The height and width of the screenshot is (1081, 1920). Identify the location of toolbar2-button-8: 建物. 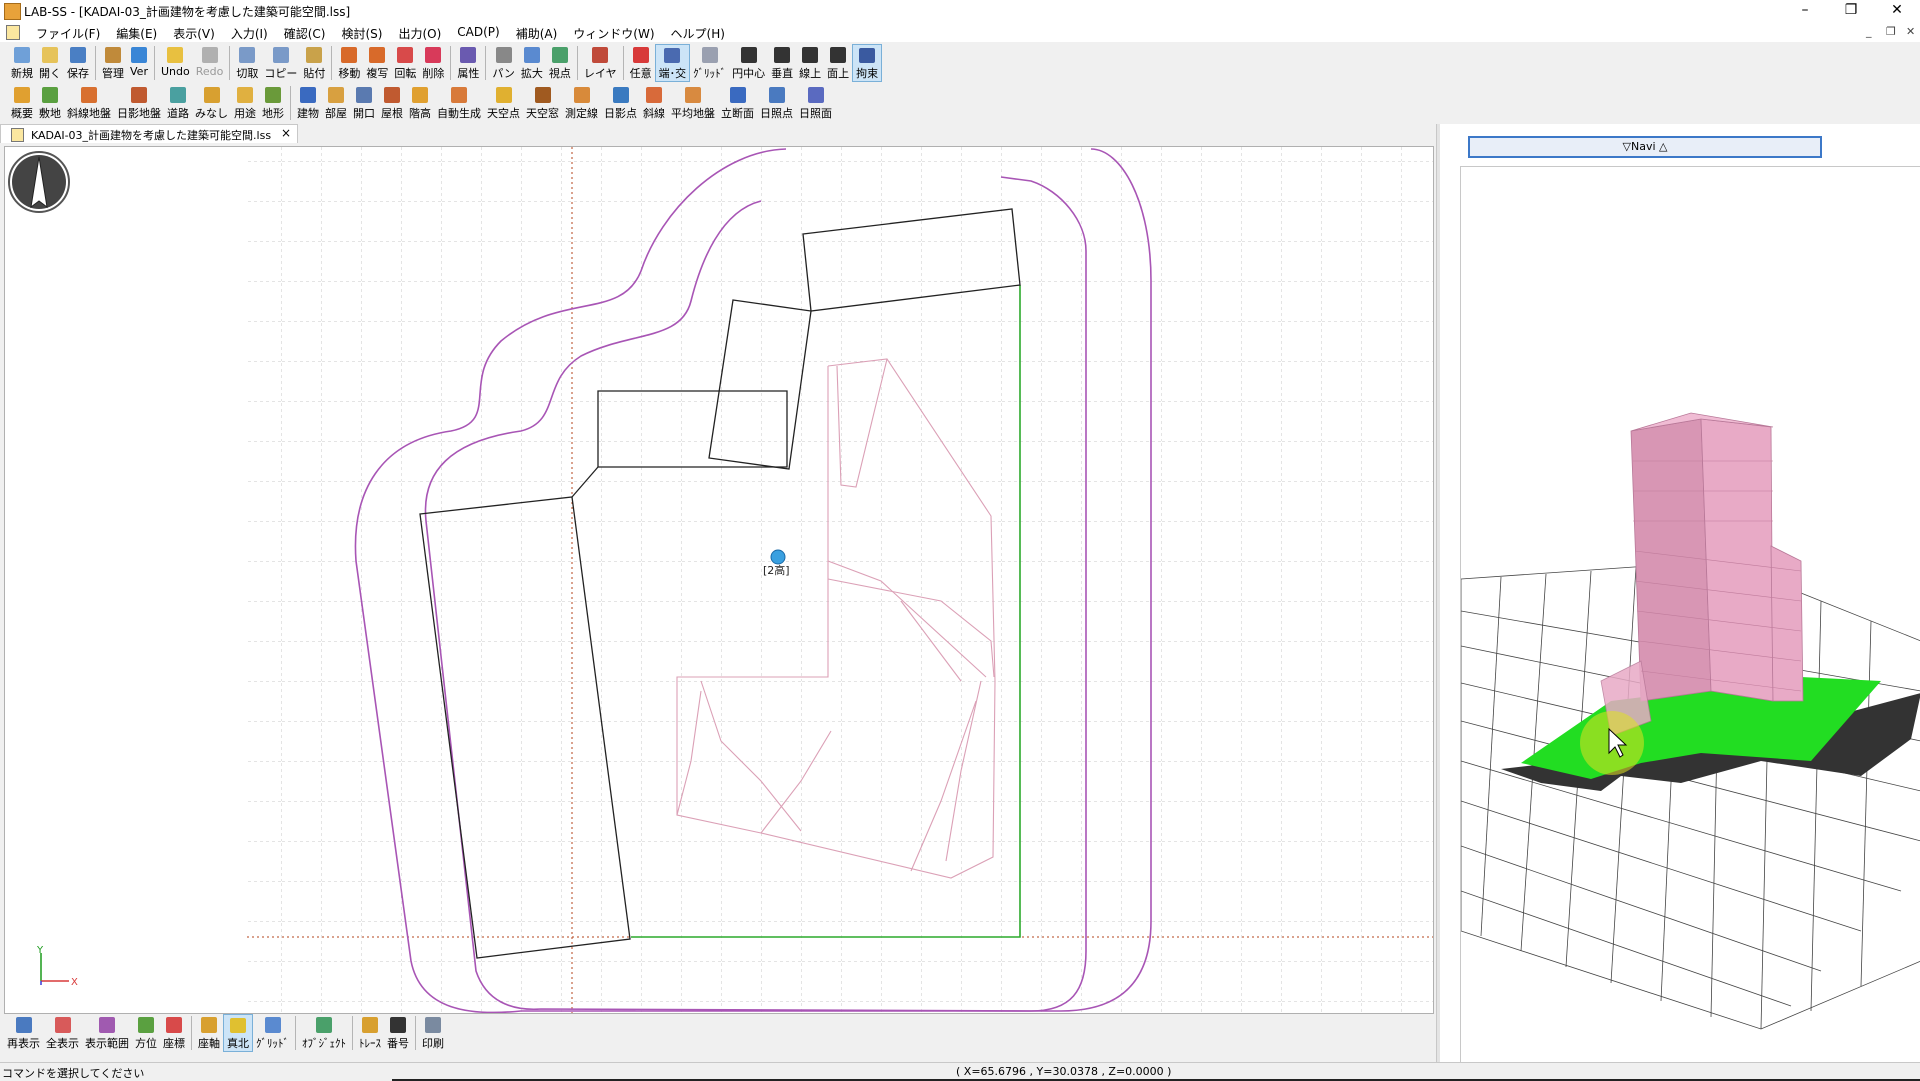
(308, 103).